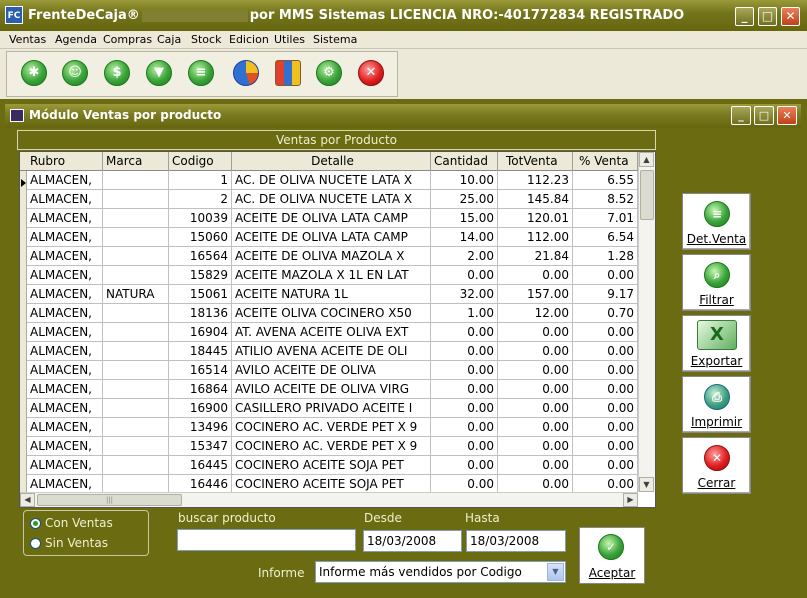  I want to click on cell-marca: NATURA, so click(136, 294).